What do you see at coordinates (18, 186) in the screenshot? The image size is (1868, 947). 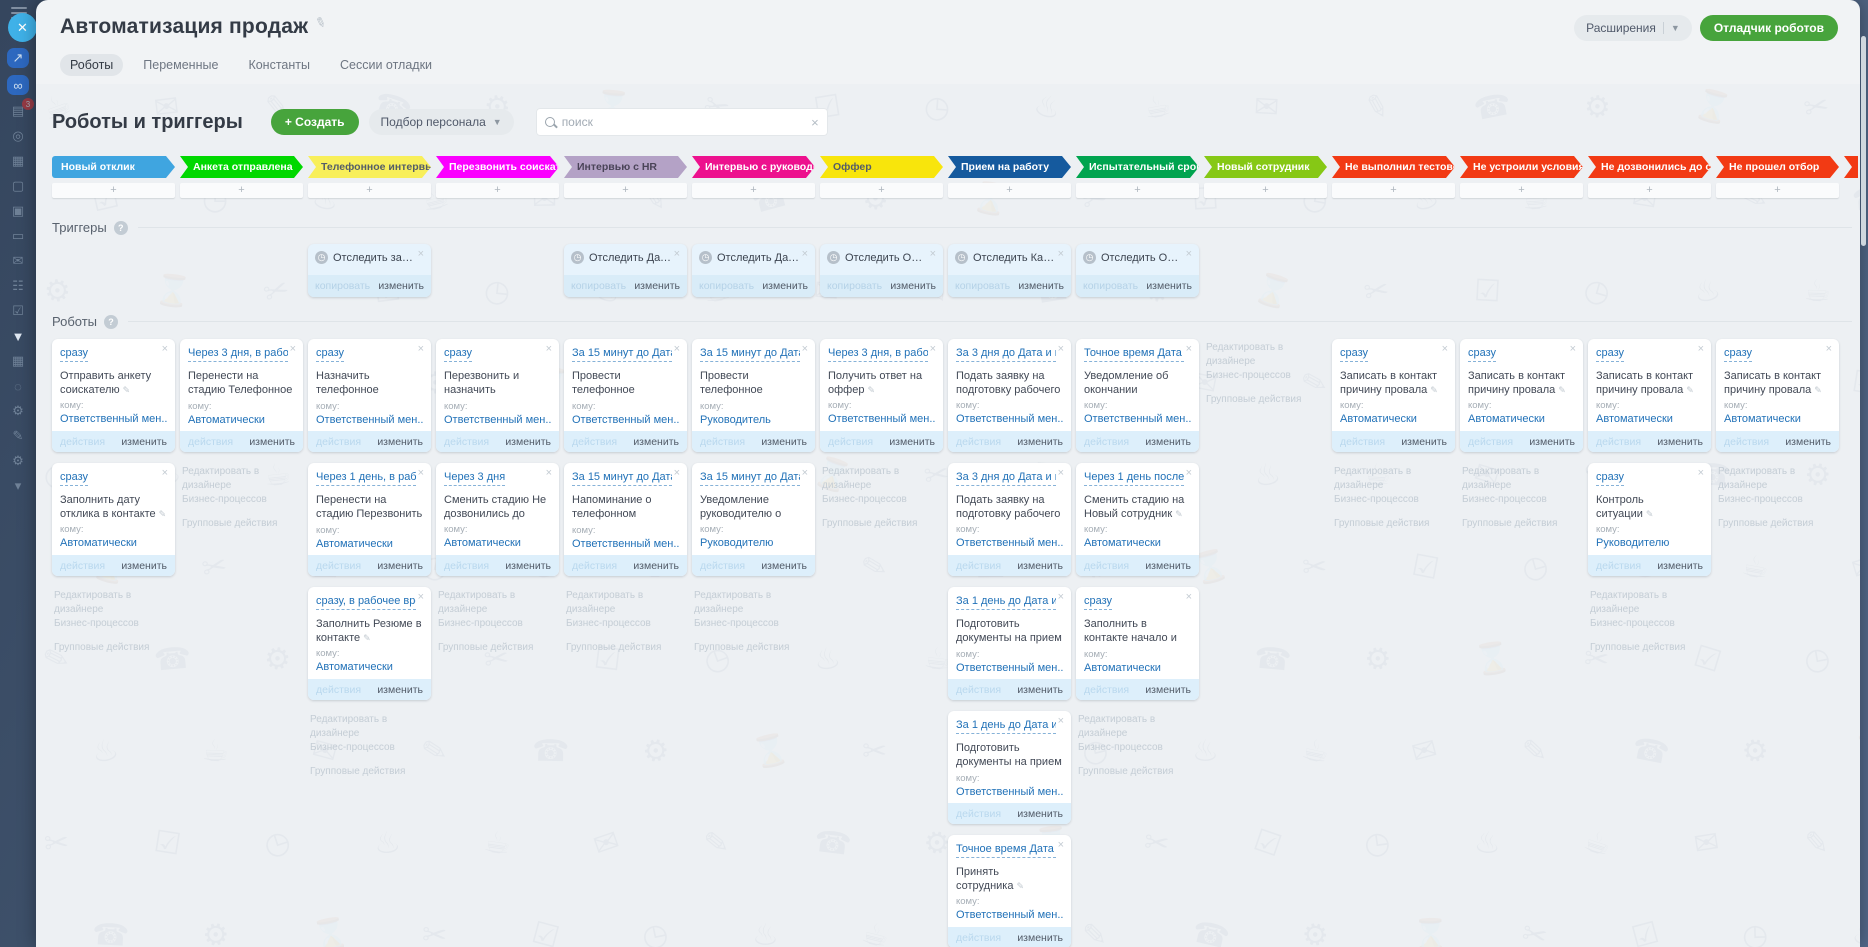 I see `document-icon: ▢` at bounding box center [18, 186].